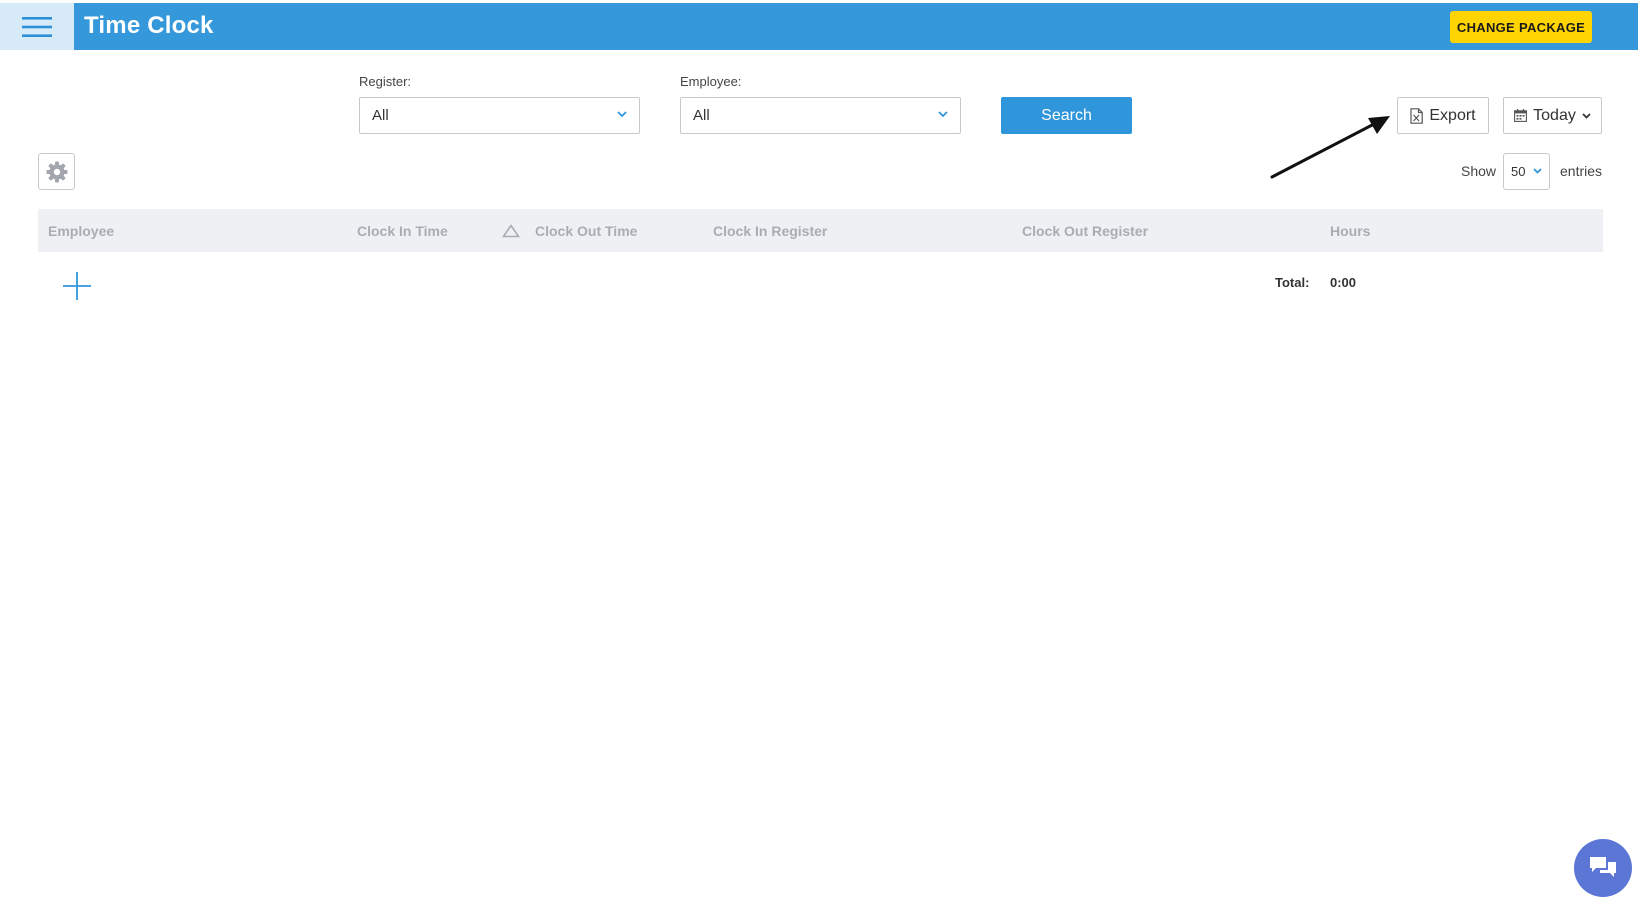 The width and height of the screenshot is (1638, 904). I want to click on gear-icon, so click(56, 171).